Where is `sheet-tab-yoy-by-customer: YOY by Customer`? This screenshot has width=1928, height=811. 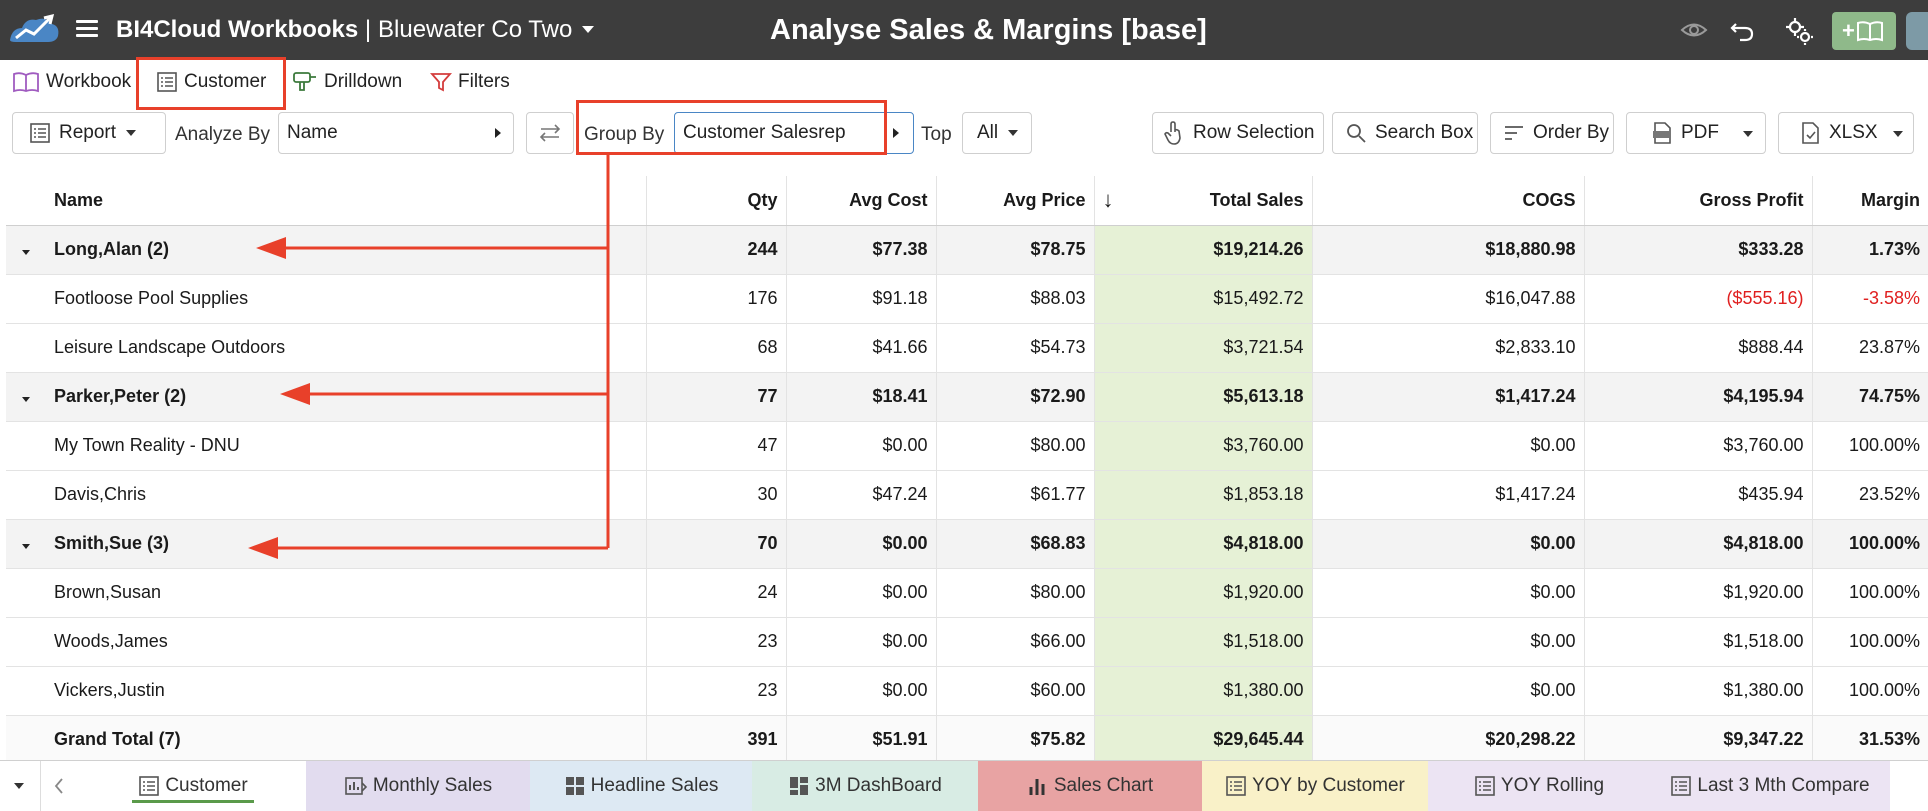 sheet-tab-yoy-by-customer: YOY by Customer is located at coordinates (1315, 786).